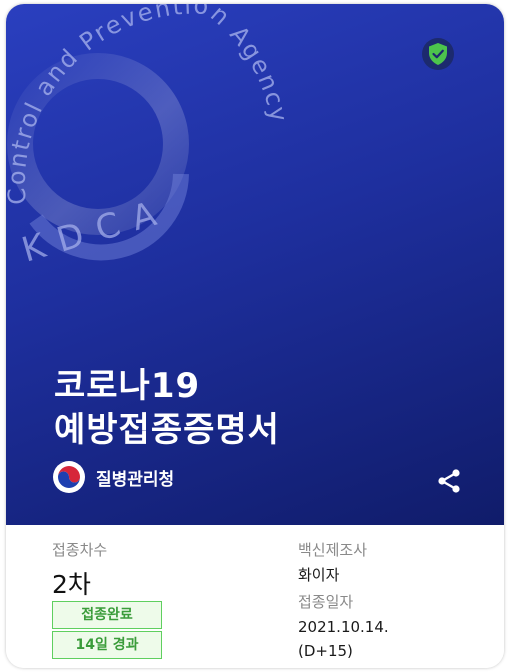 The height and width of the screenshot is (672, 510). What do you see at coordinates (343, 627) in the screenshot?
I see `date-value: 2021.10.14.` at bounding box center [343, 627].